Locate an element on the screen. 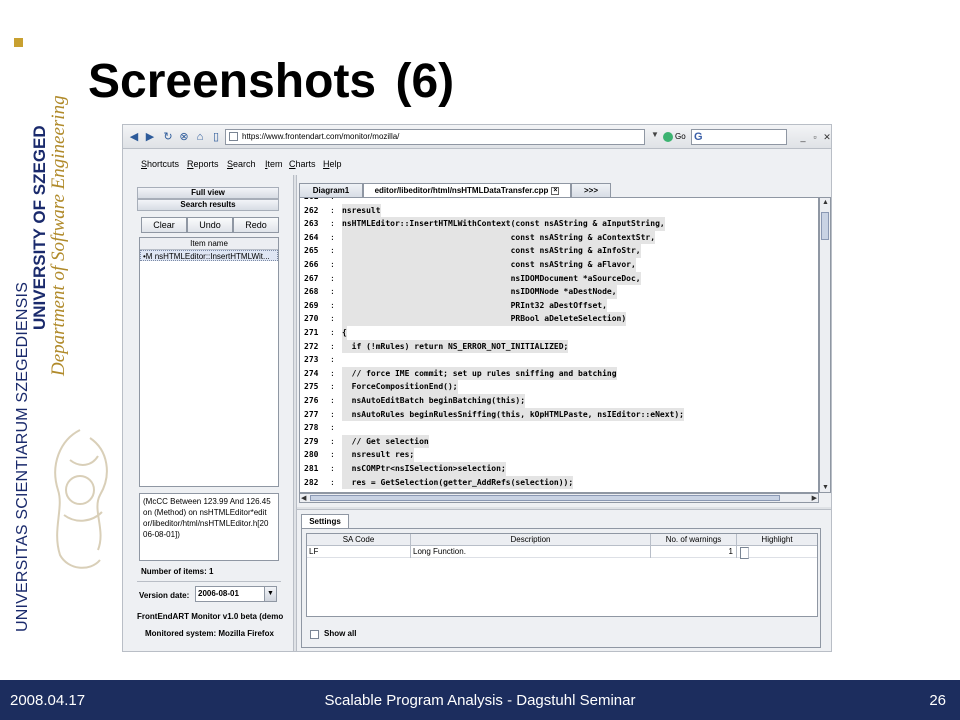 The width and height of the screenshot is (960, 720). vertical-scrollbar: ▲ ▼ is located at coordinates (825, 345).